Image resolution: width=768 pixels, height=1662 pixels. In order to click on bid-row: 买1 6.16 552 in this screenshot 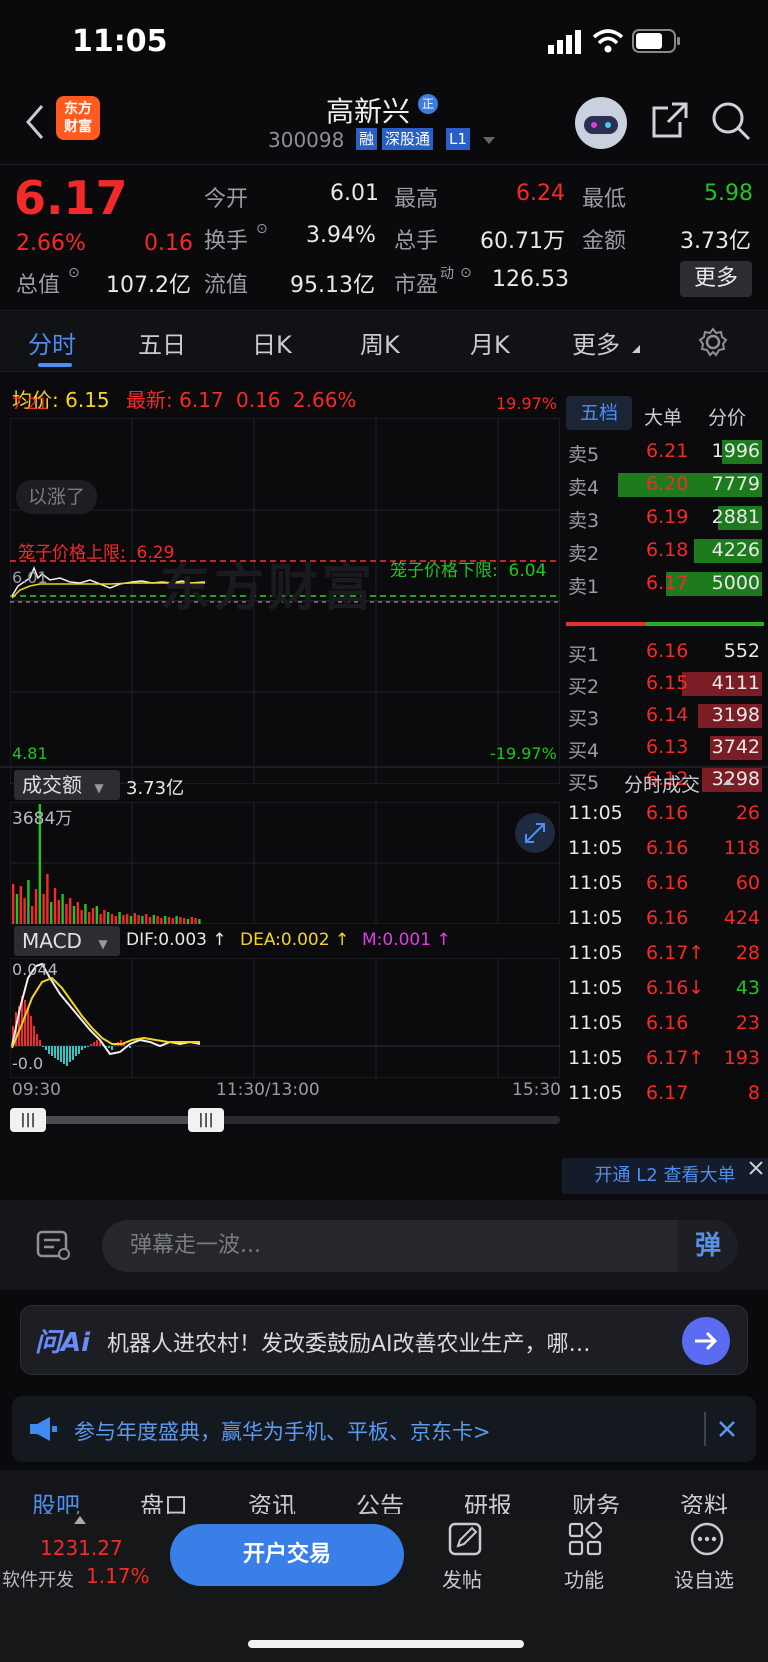, I will do `click(664, 652)`.